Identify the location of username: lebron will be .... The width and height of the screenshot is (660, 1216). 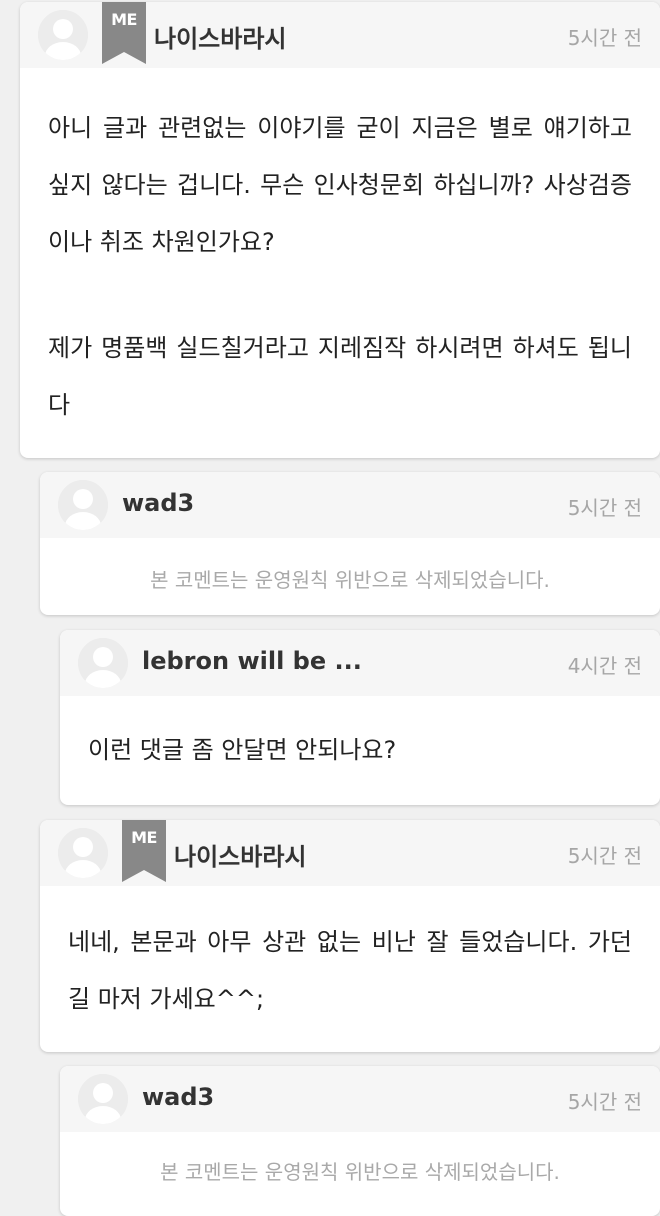
(252, 661).